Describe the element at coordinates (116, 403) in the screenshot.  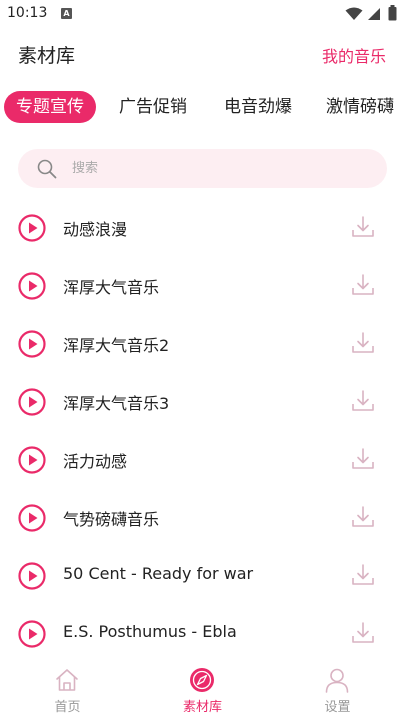
I see `track-title: 浑厚大气音乐3` at that location.